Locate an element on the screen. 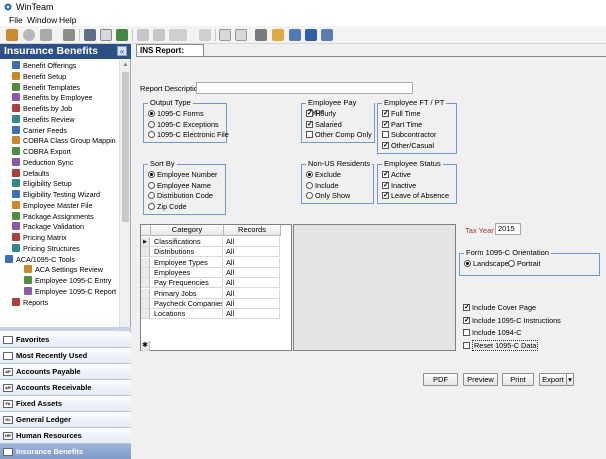 The image size is (606, 459). tree-item: Carrier Feeds is located at coordinates (39, 130).